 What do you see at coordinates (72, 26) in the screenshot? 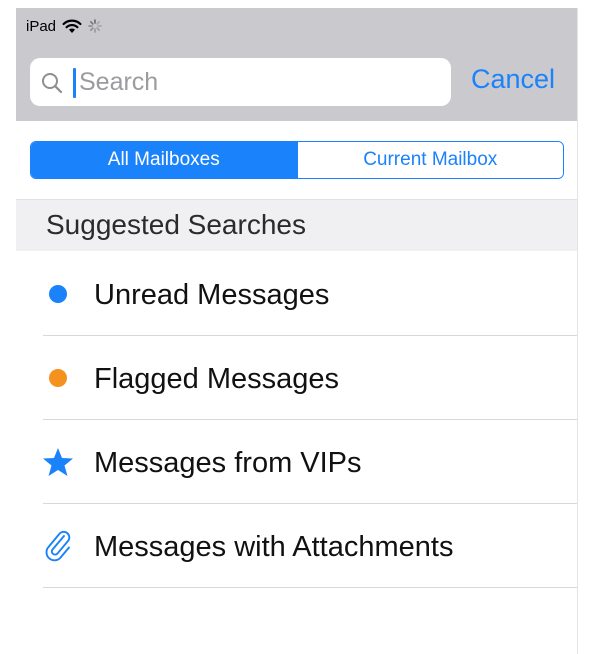
I see `wifi-icon` at bounding box center [72, 26].